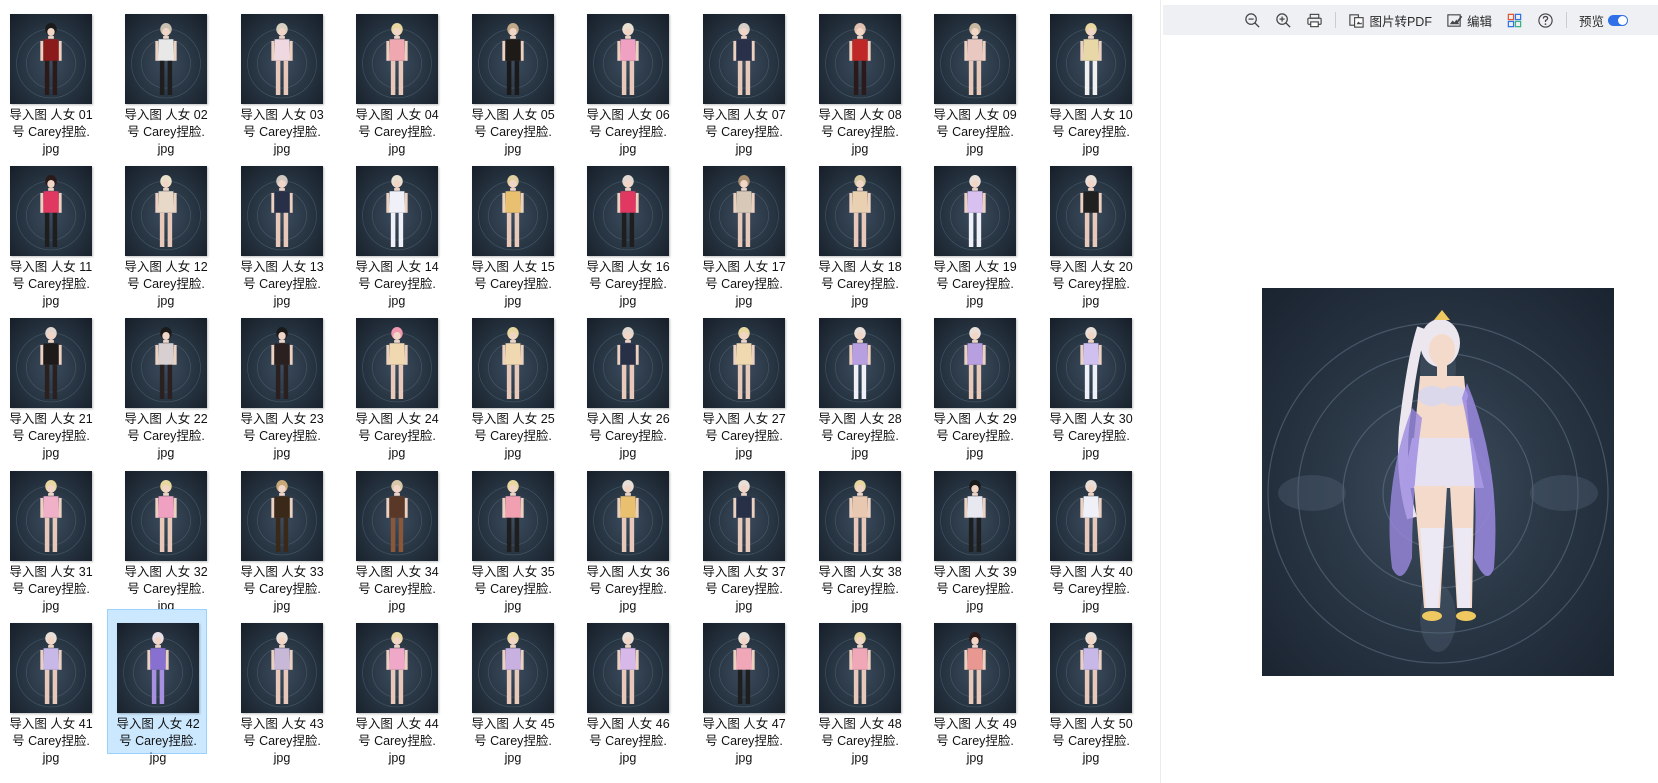 The width and height of the screenshot is (1658, 783). I want to click on help-icon, so click(1545, 20).